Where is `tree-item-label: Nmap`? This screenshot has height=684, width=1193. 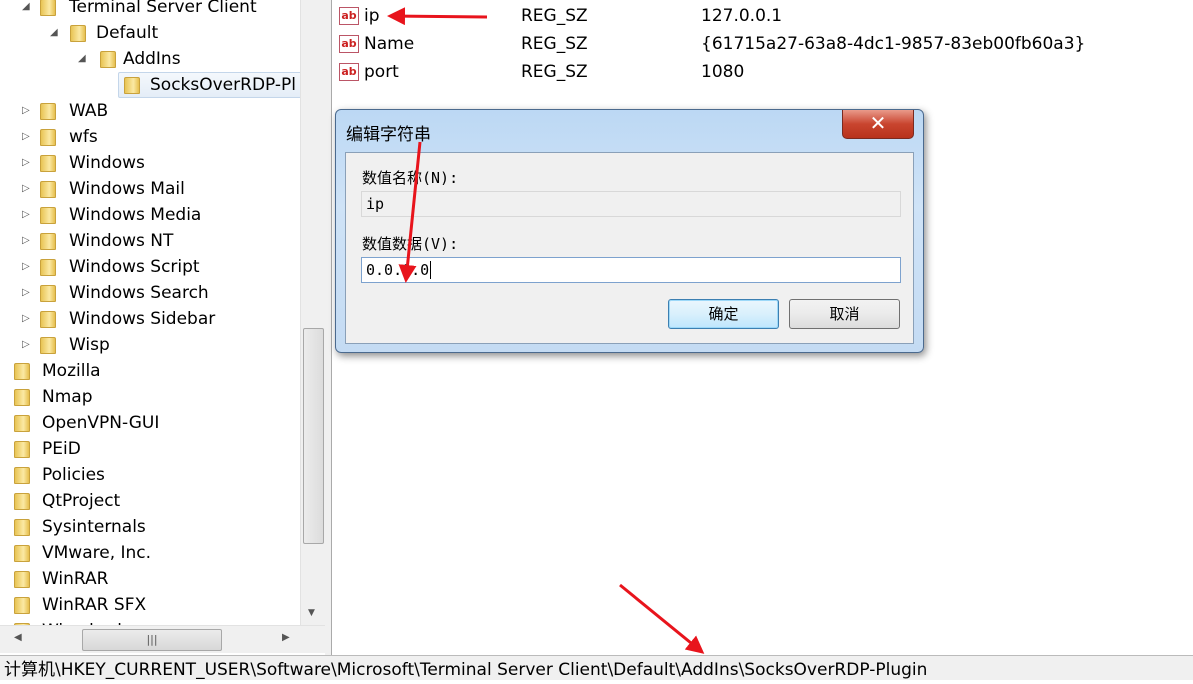
tree-item-label: Nmap is located at coordinates (67, 397).